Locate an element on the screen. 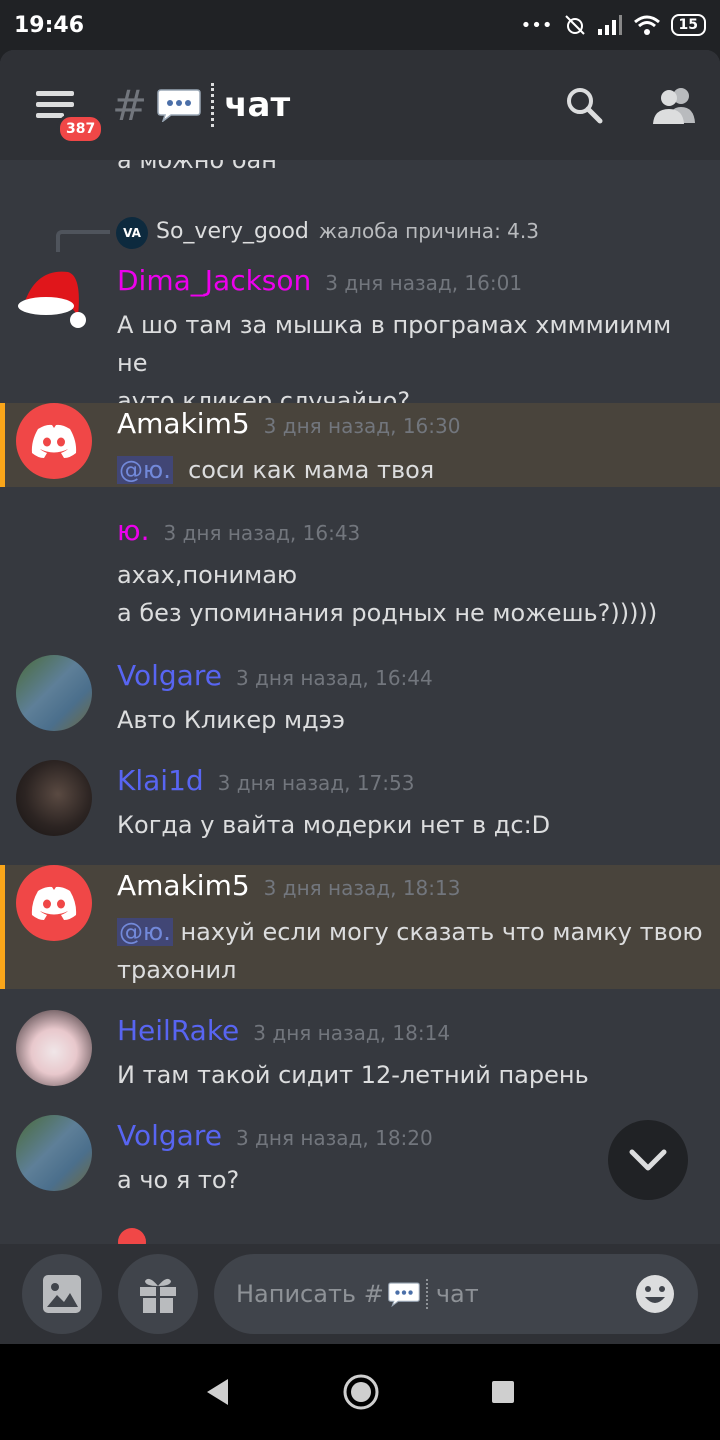 The height and width of the screenshot is (1440, 720). channel-separator is located at coordinates (213, 105).